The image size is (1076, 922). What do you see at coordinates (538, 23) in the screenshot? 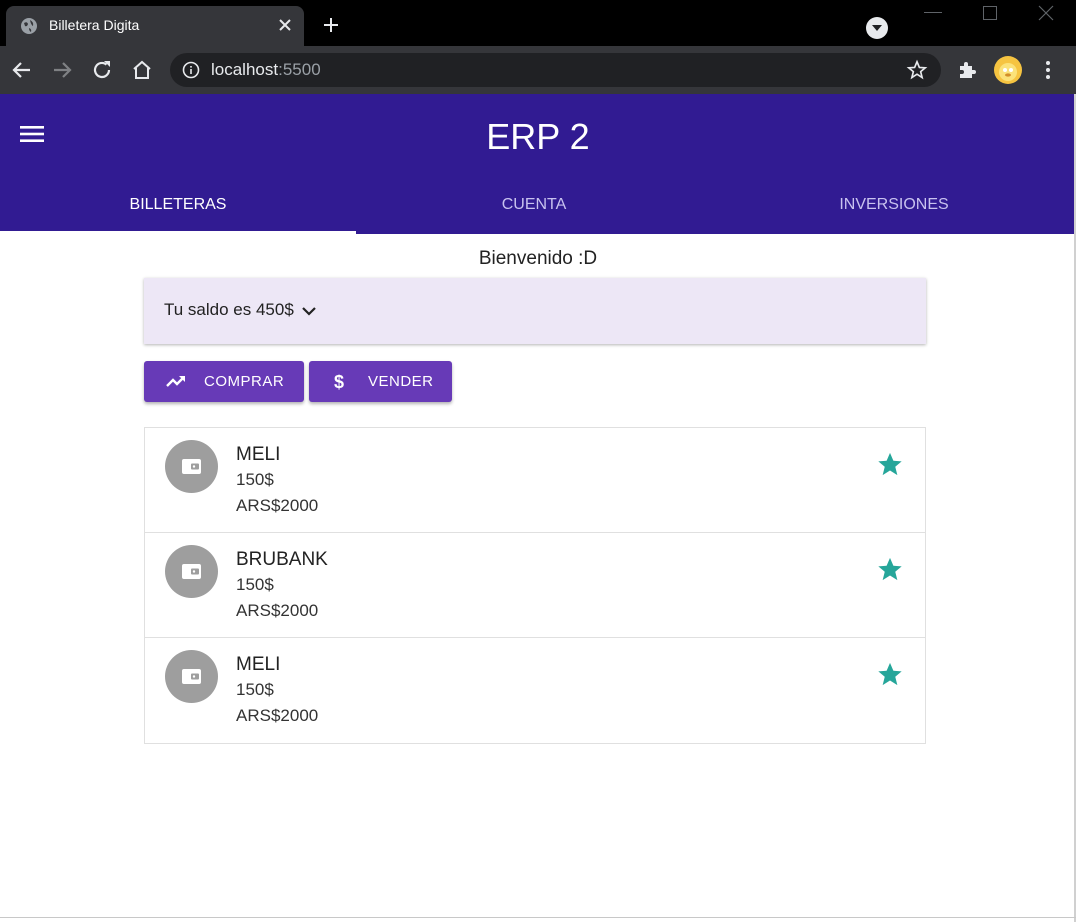
I see `browser-tabstrip: Billetera Digita` at bounding box center [538, 23].